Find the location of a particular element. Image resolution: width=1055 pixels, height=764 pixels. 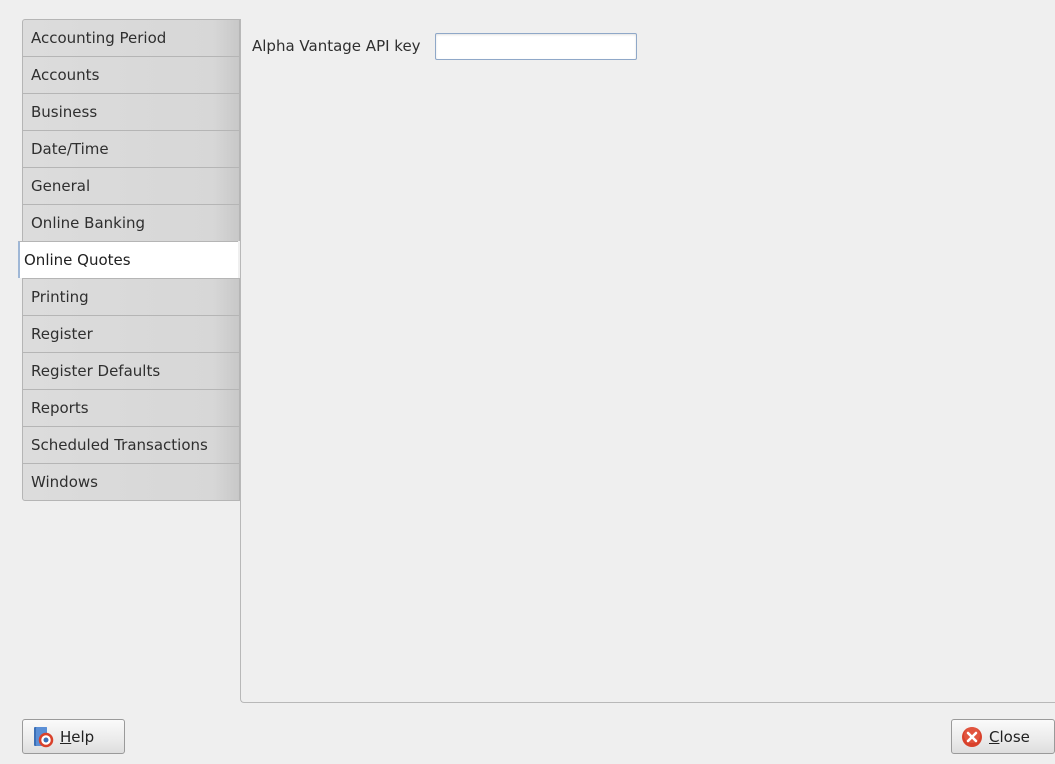

close-button: Close is located at coordinates (1003, 736).